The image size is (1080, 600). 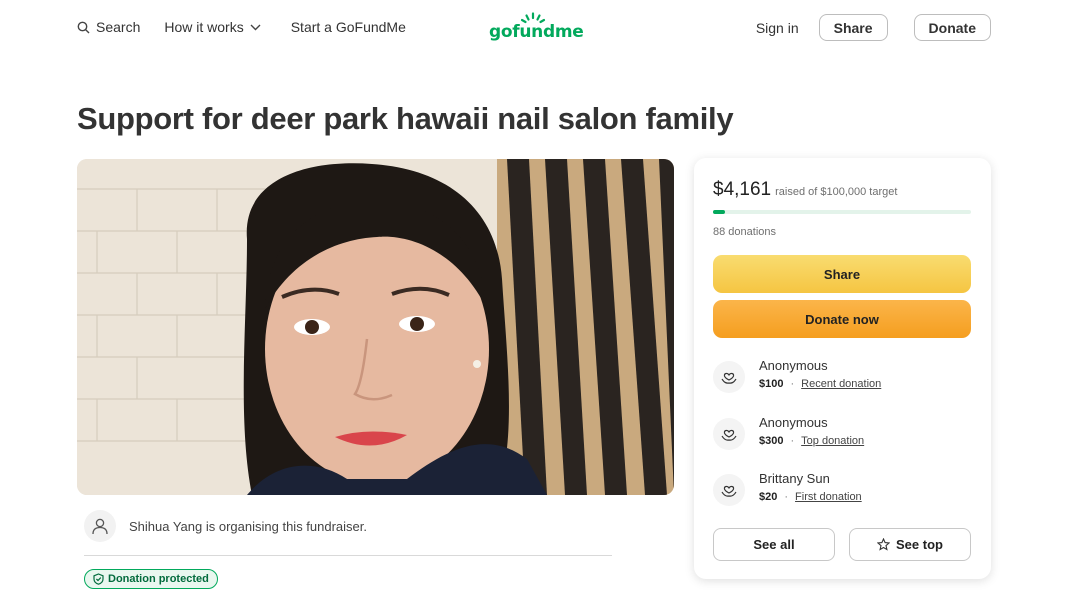 I want to click on how-it-works-label: How it works, so click(x=204, y=27).